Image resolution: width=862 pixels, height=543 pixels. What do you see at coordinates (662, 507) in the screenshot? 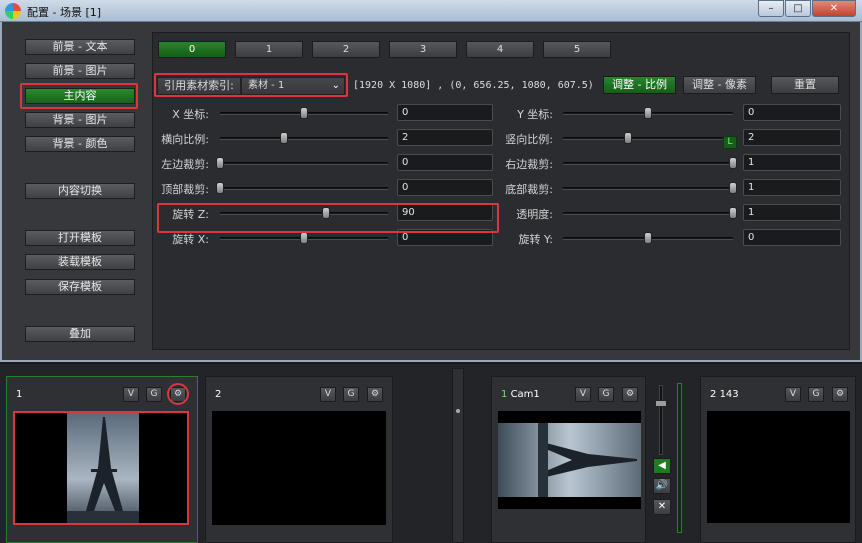
I see `mute-icon: ✕` at bounding box center [662, 507].